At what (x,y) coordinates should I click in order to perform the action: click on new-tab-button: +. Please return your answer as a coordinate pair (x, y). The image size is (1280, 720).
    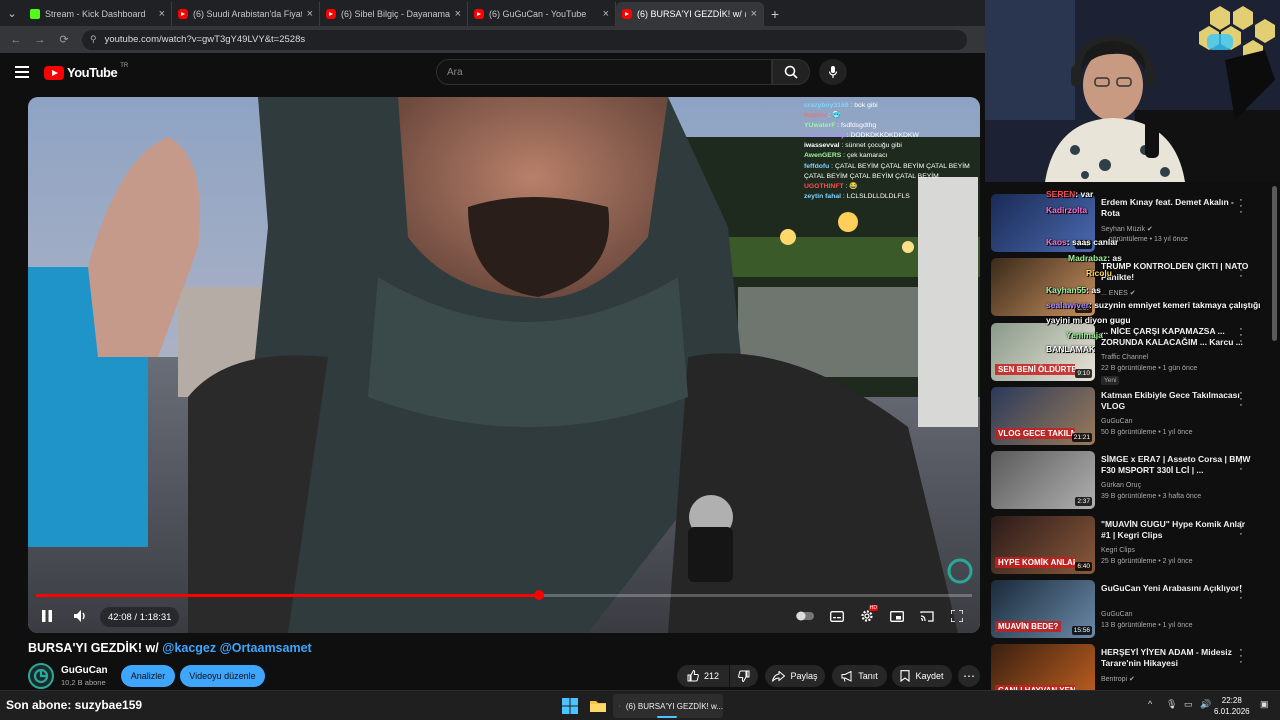
    Looking at the image, I should click on (775, 14).